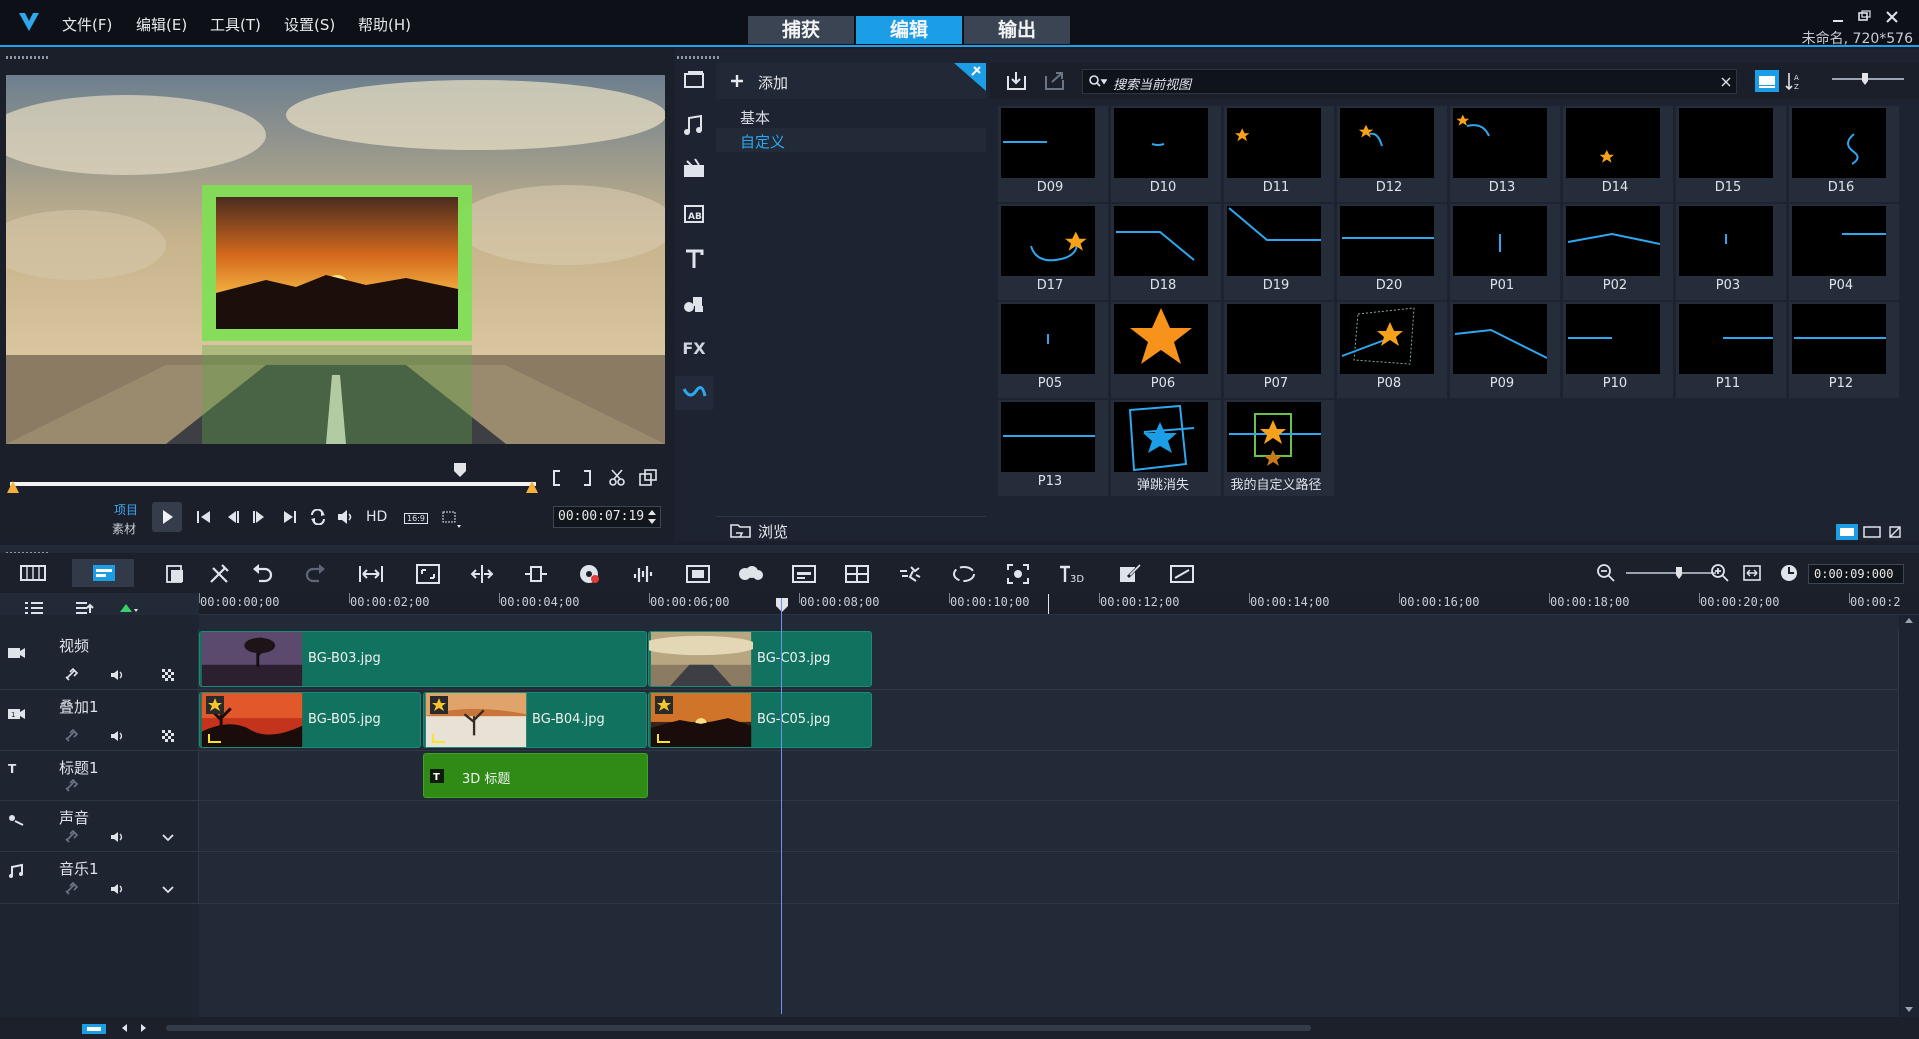 This screenshot has width=1919, height=1039. Describe the element at coordinates (259, 517) in the screenshot. I see `next-frame-icon` at that location.